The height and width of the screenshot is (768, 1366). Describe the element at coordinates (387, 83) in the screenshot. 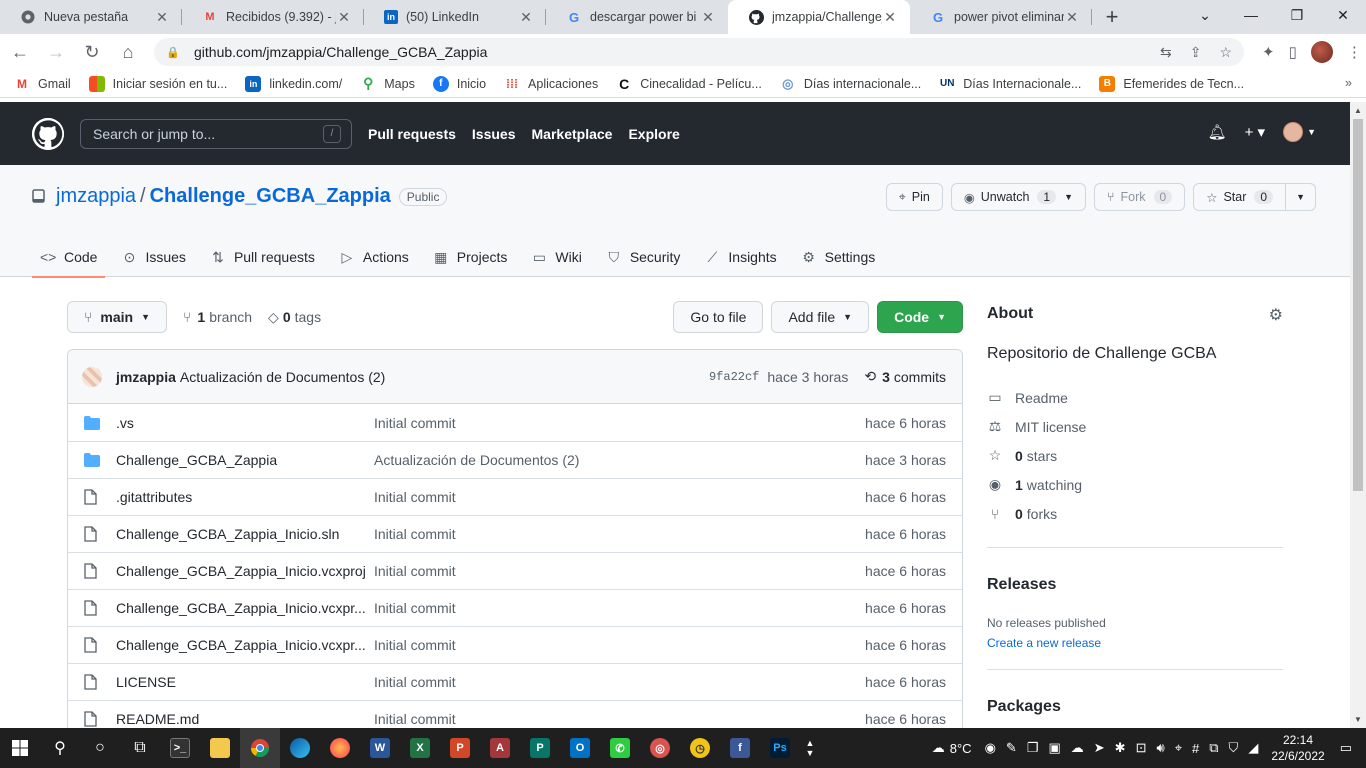

I see `bookmark-item: ⚲ Maps` at that location.